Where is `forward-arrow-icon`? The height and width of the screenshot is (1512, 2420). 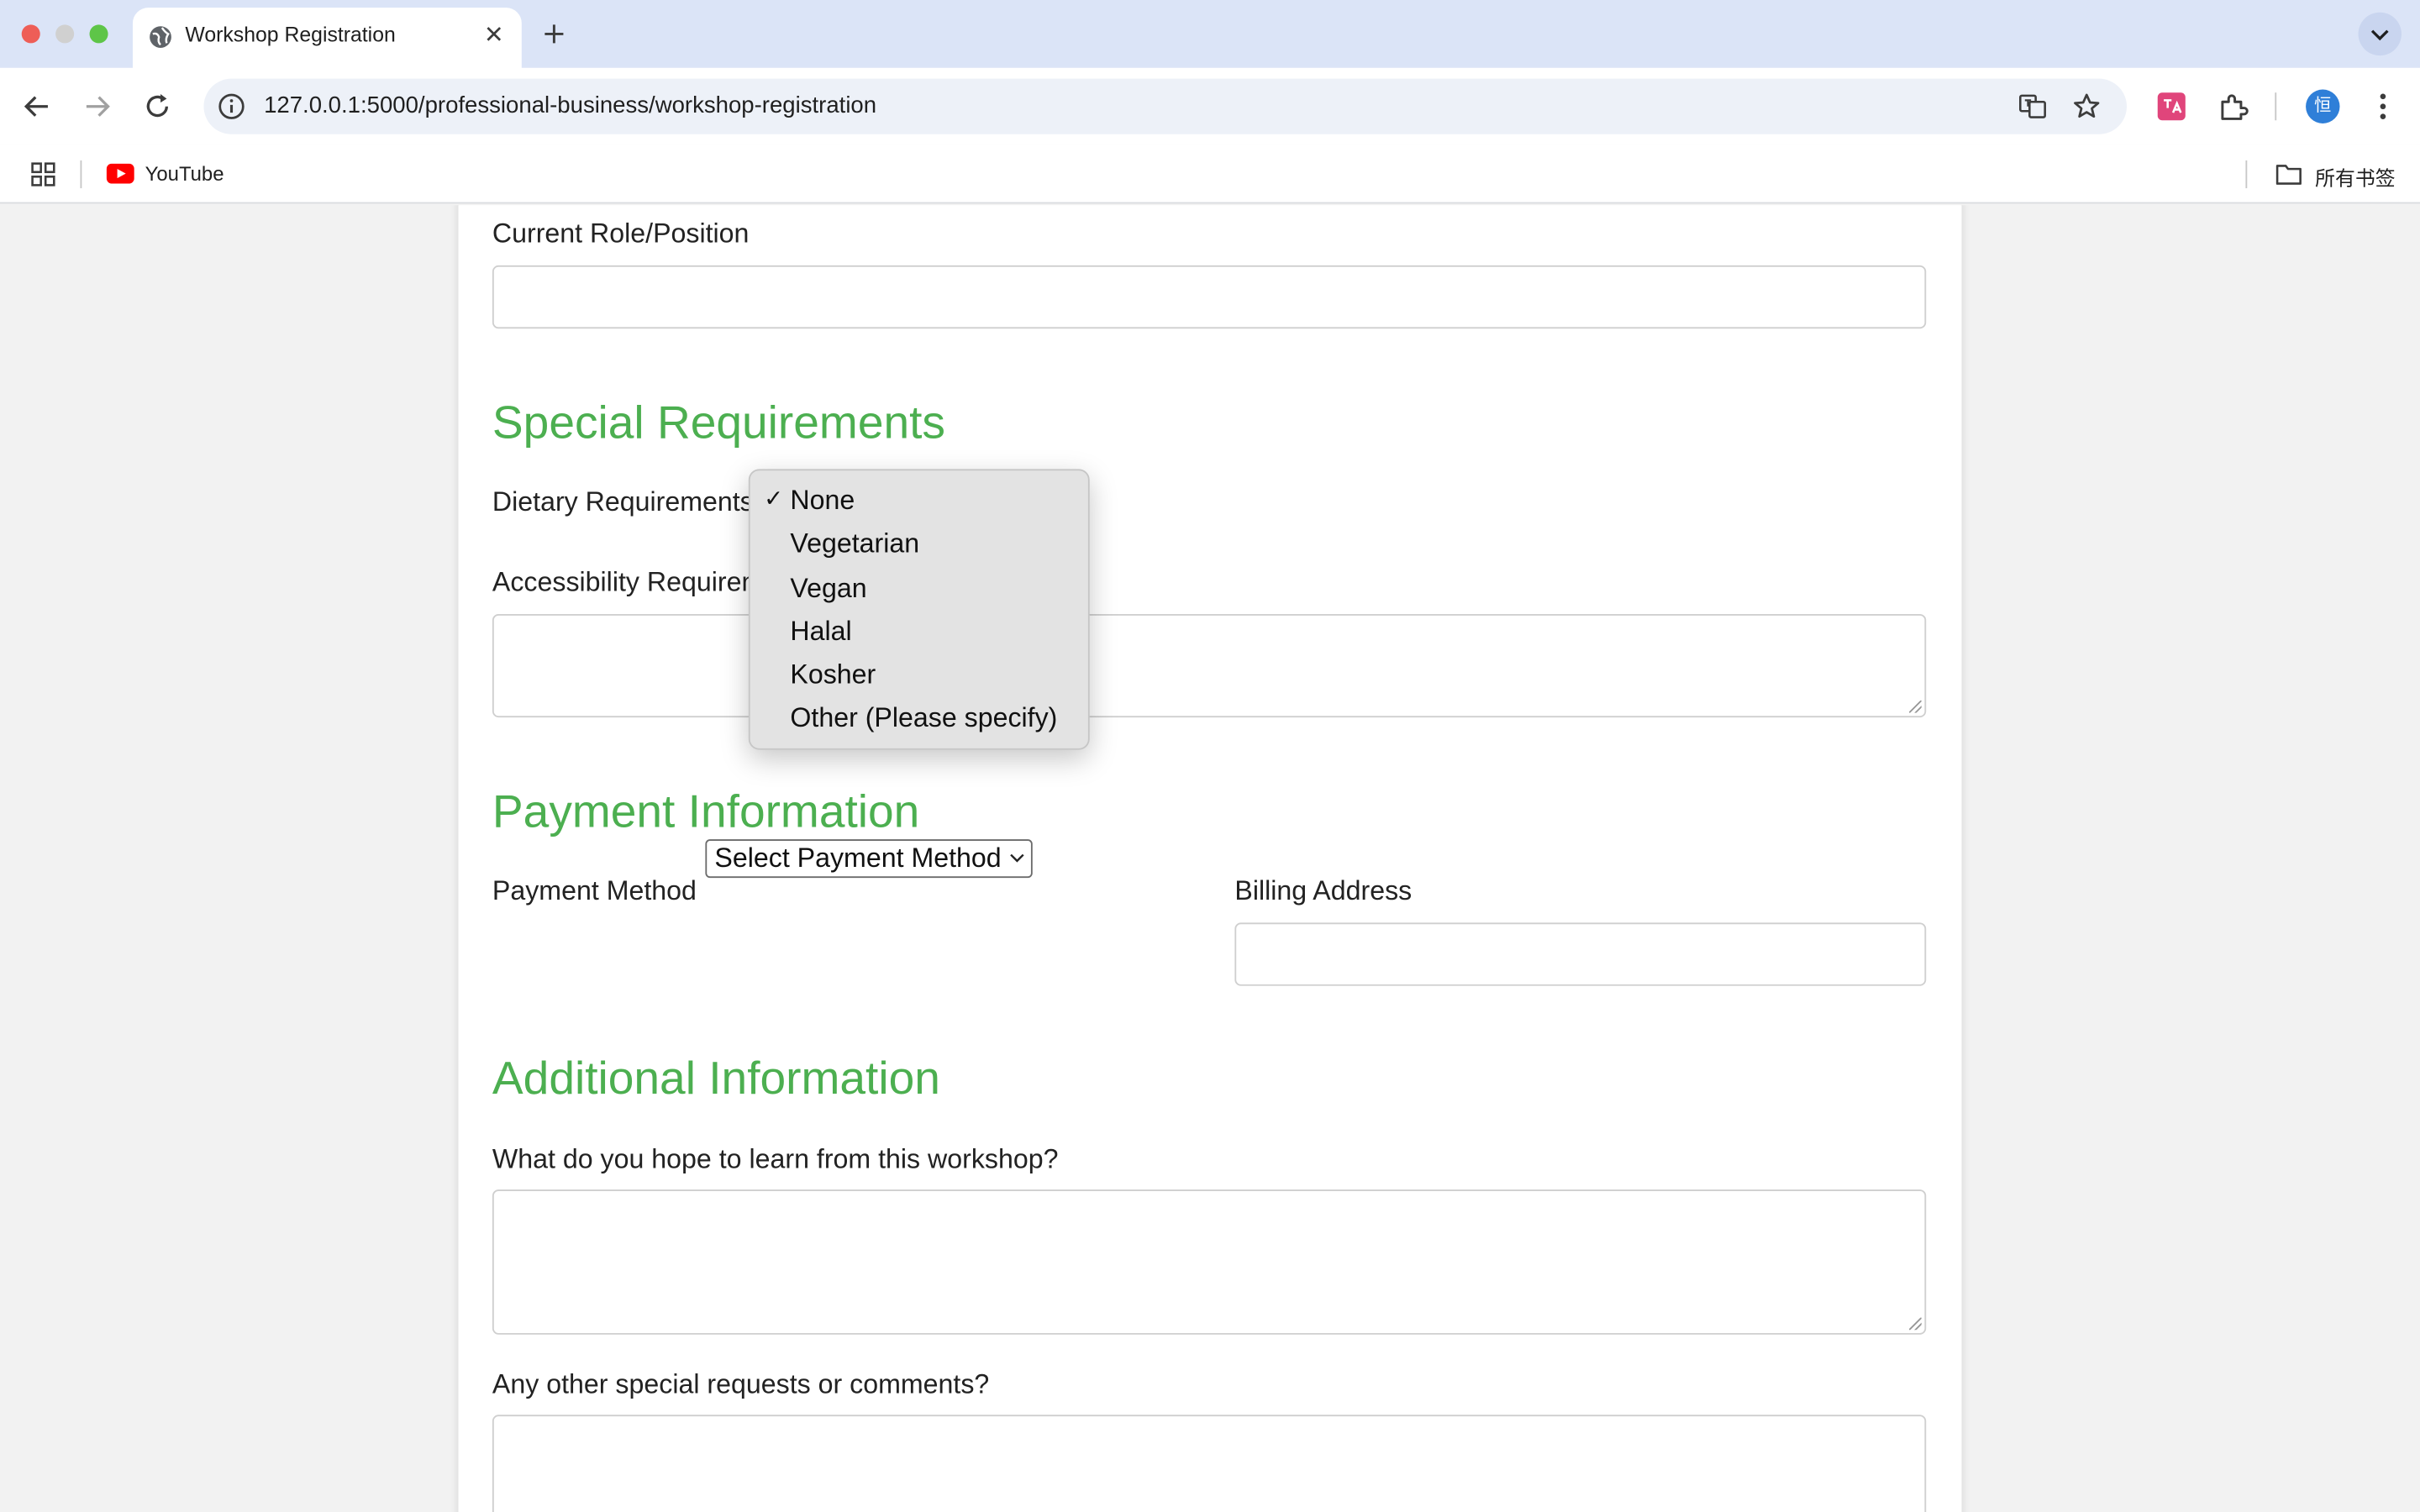
forward-arrow-icon is located at coordinates (97, 106).